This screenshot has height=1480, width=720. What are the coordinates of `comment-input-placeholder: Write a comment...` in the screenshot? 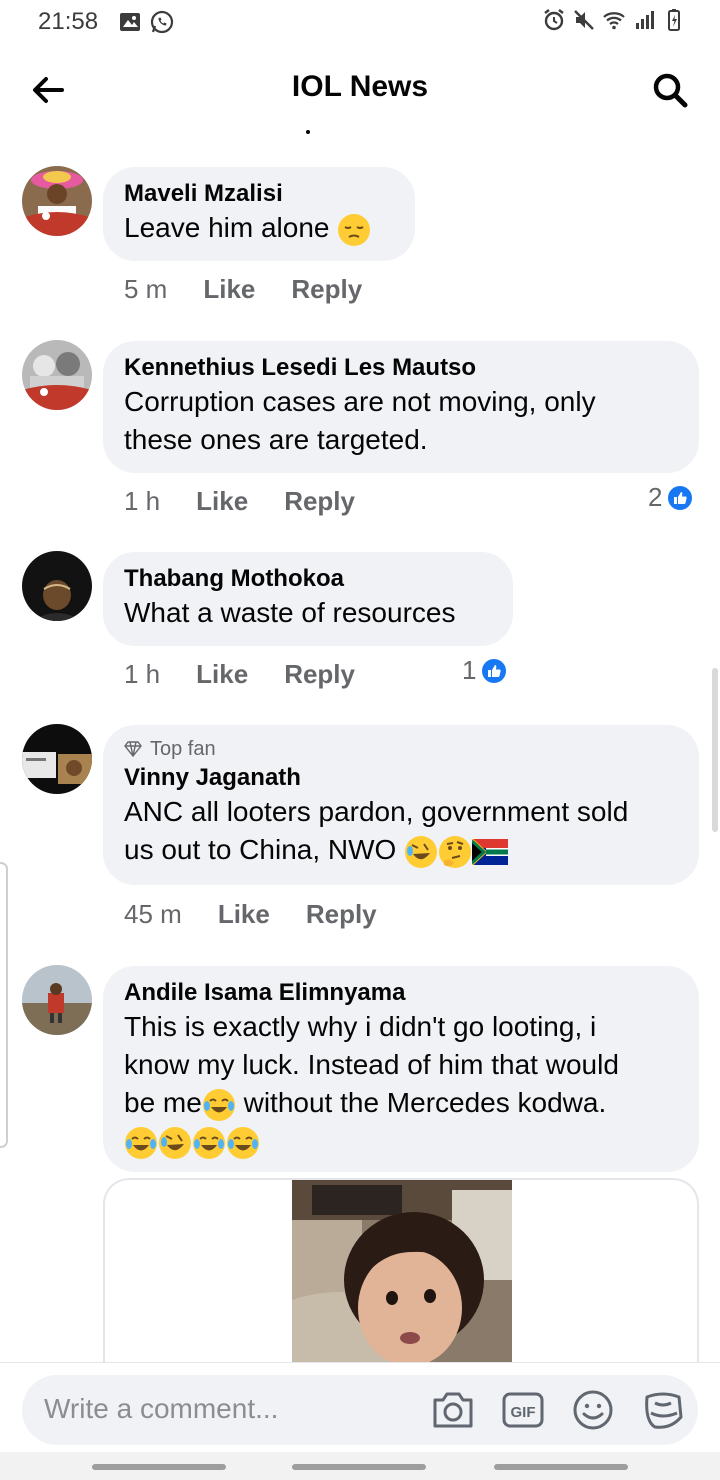 It's located at (161, 1408).